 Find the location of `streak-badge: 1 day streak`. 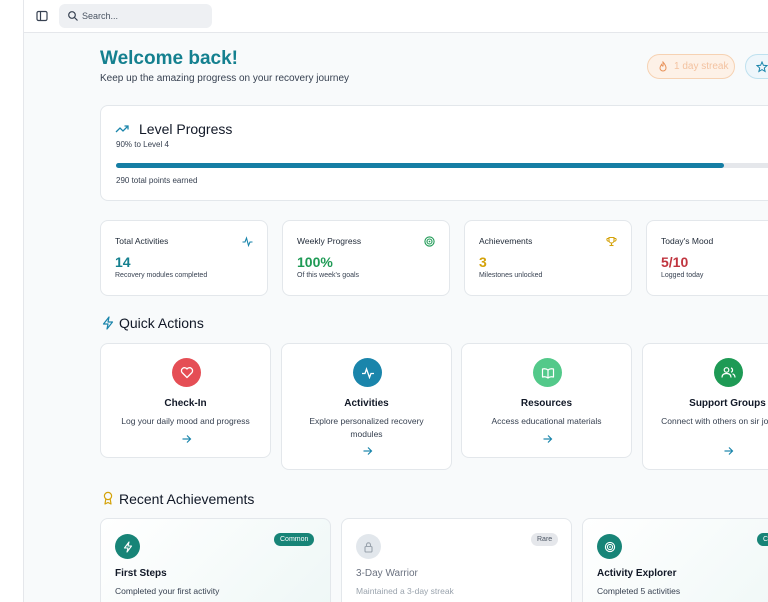

streak-badge: 1 day streak is located at coordinates (691, 66).